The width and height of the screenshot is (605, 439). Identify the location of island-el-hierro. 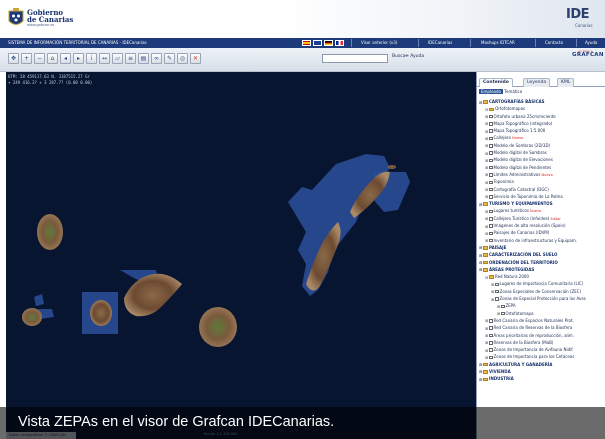
(32, 317).